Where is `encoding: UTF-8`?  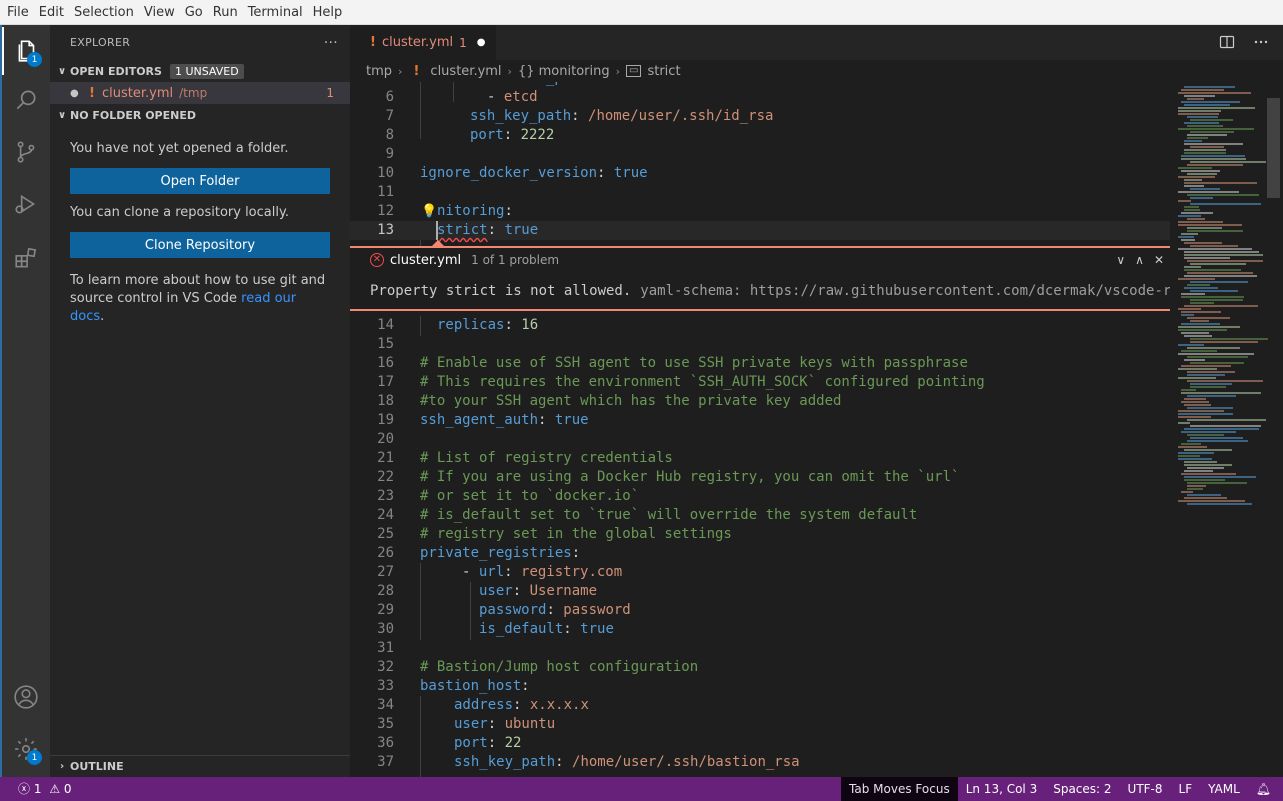
encoding: UTF-8 is located at coordinates (1145, 789).